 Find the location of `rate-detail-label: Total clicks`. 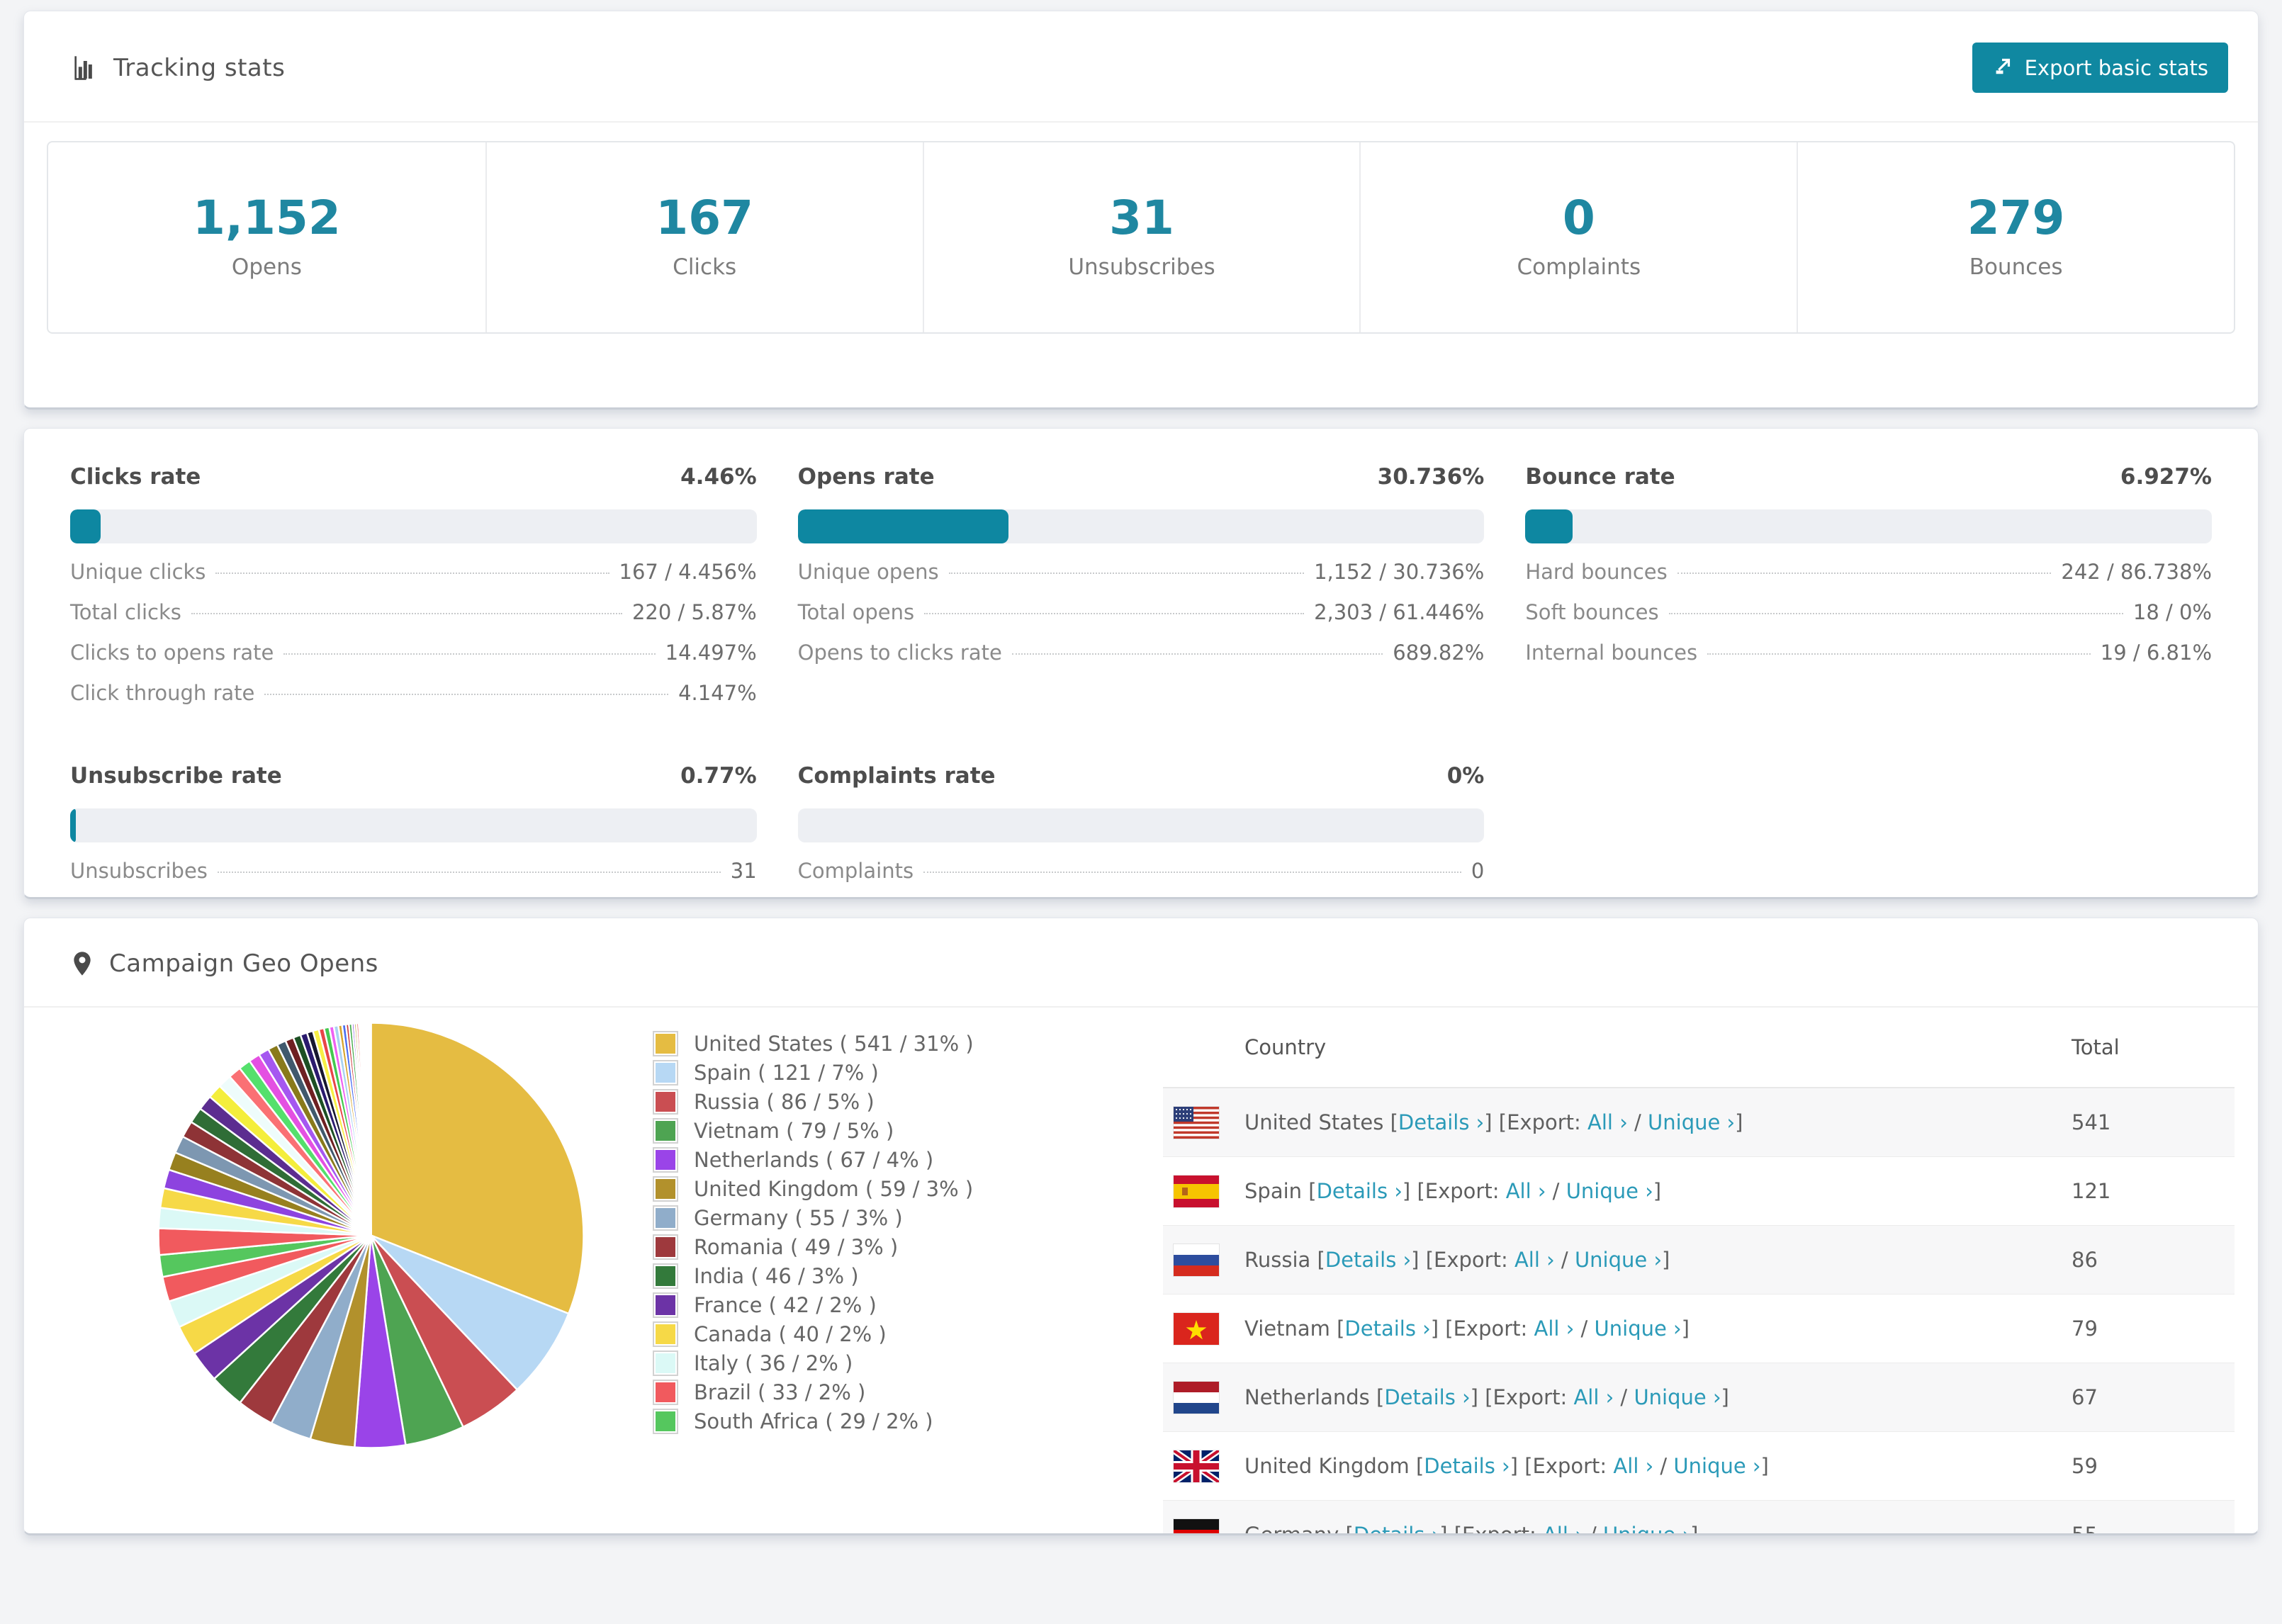

rate-detail-label: Total clicks is located at coordinates (126, 612).